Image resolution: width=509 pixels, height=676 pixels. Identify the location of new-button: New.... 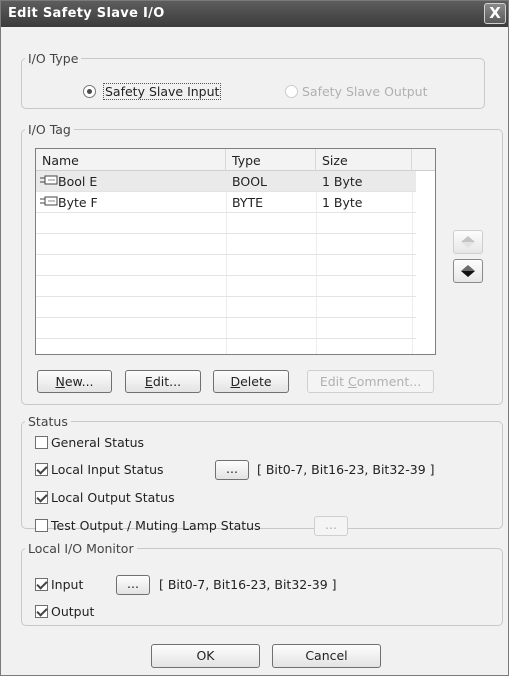
(74, 381).